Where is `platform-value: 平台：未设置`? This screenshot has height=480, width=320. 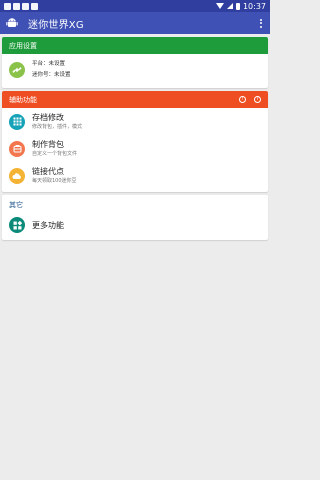
platform-value: 平台：未设置 is located at coordinates (49, 64).